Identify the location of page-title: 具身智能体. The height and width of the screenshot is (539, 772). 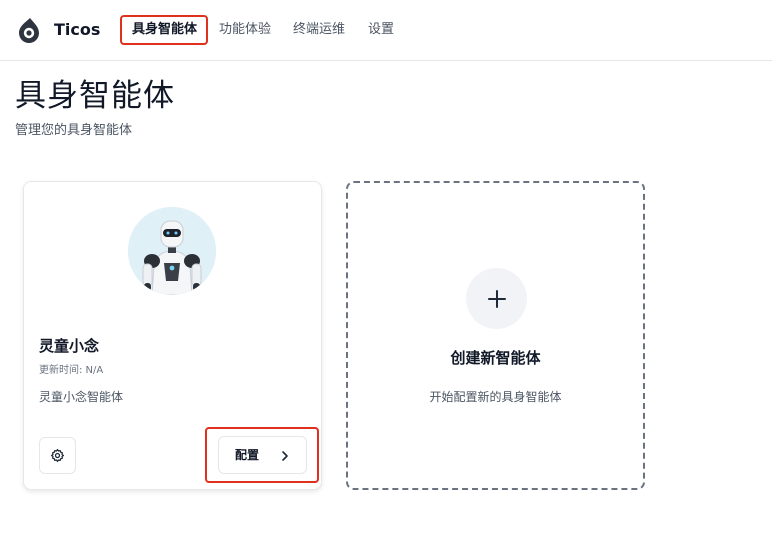
(95, 96).